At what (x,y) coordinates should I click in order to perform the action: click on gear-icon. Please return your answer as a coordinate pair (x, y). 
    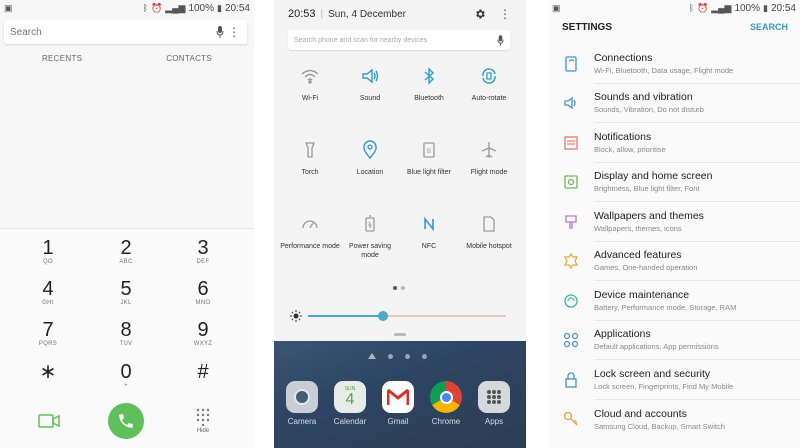
    Looking at the image, I should click on (480, 14).